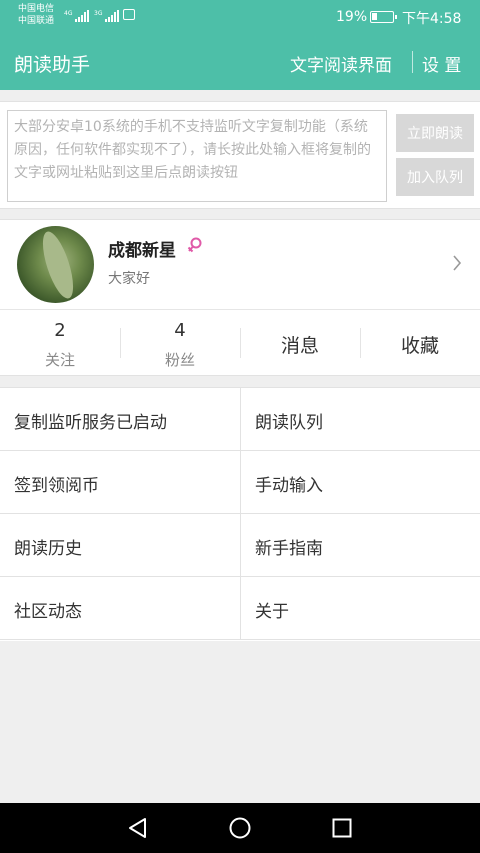 The image size is (480, 853). Describe the element at coordinates (60, 330) in the screenshot. I see `following-count: 2` at that location.